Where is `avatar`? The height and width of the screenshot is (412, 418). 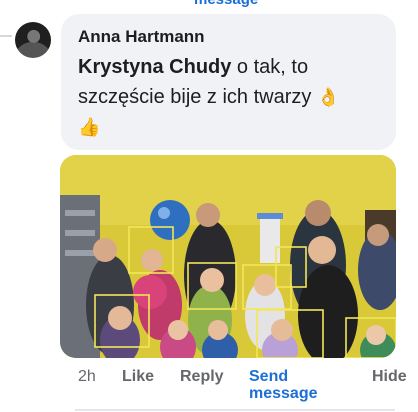 avatar is located at coordinates (33, 40).